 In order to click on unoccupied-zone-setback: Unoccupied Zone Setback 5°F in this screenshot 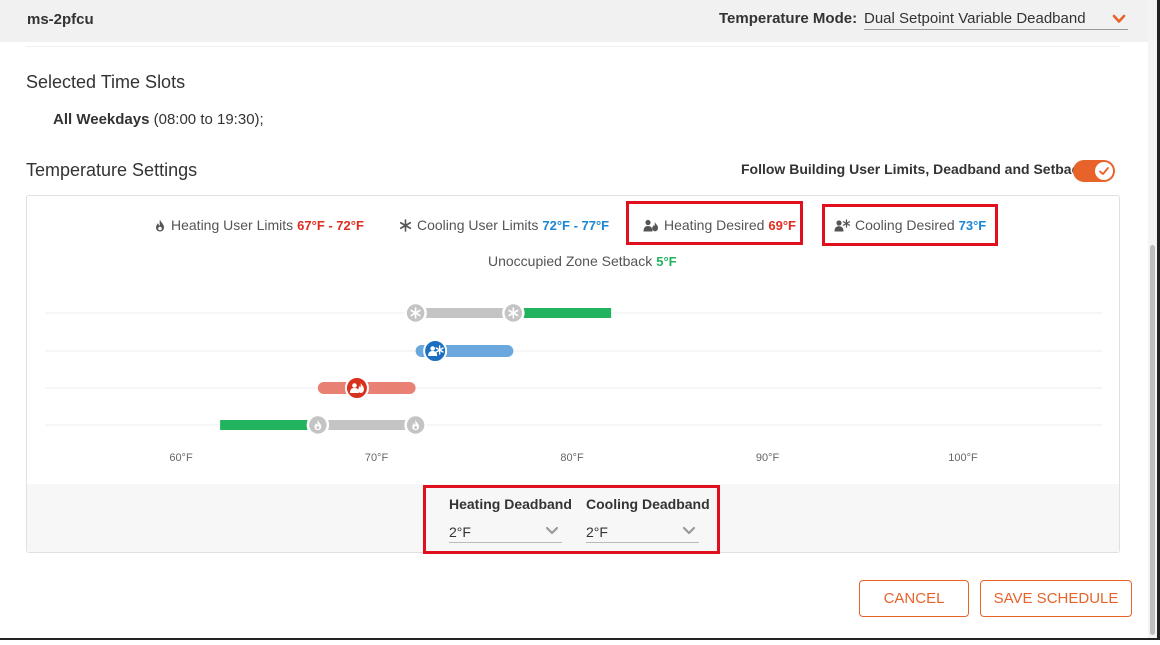, I will do `click(582, 261)`.